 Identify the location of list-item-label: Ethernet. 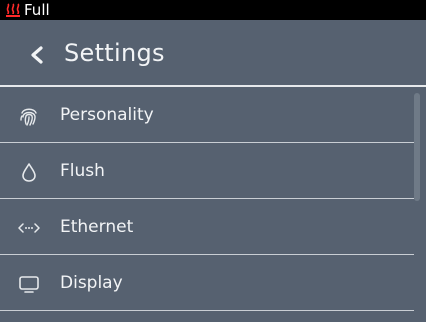
(97, 227).